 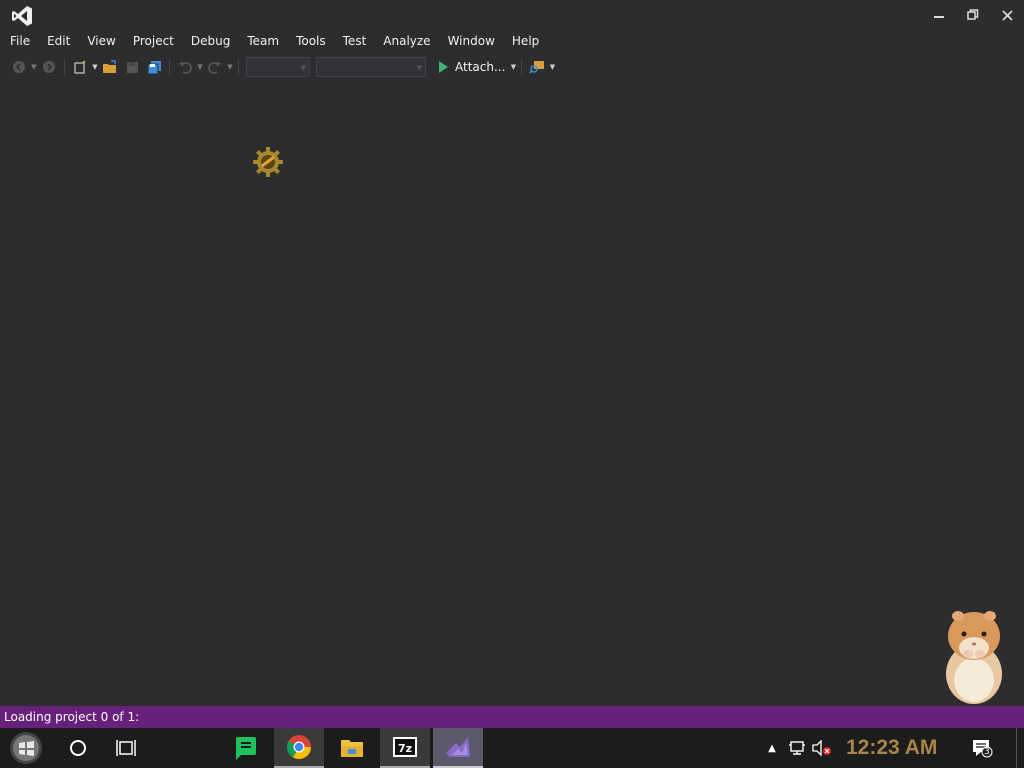 I want to click on show-hidden-icons-button: ▲, so click(x=772, y=748).